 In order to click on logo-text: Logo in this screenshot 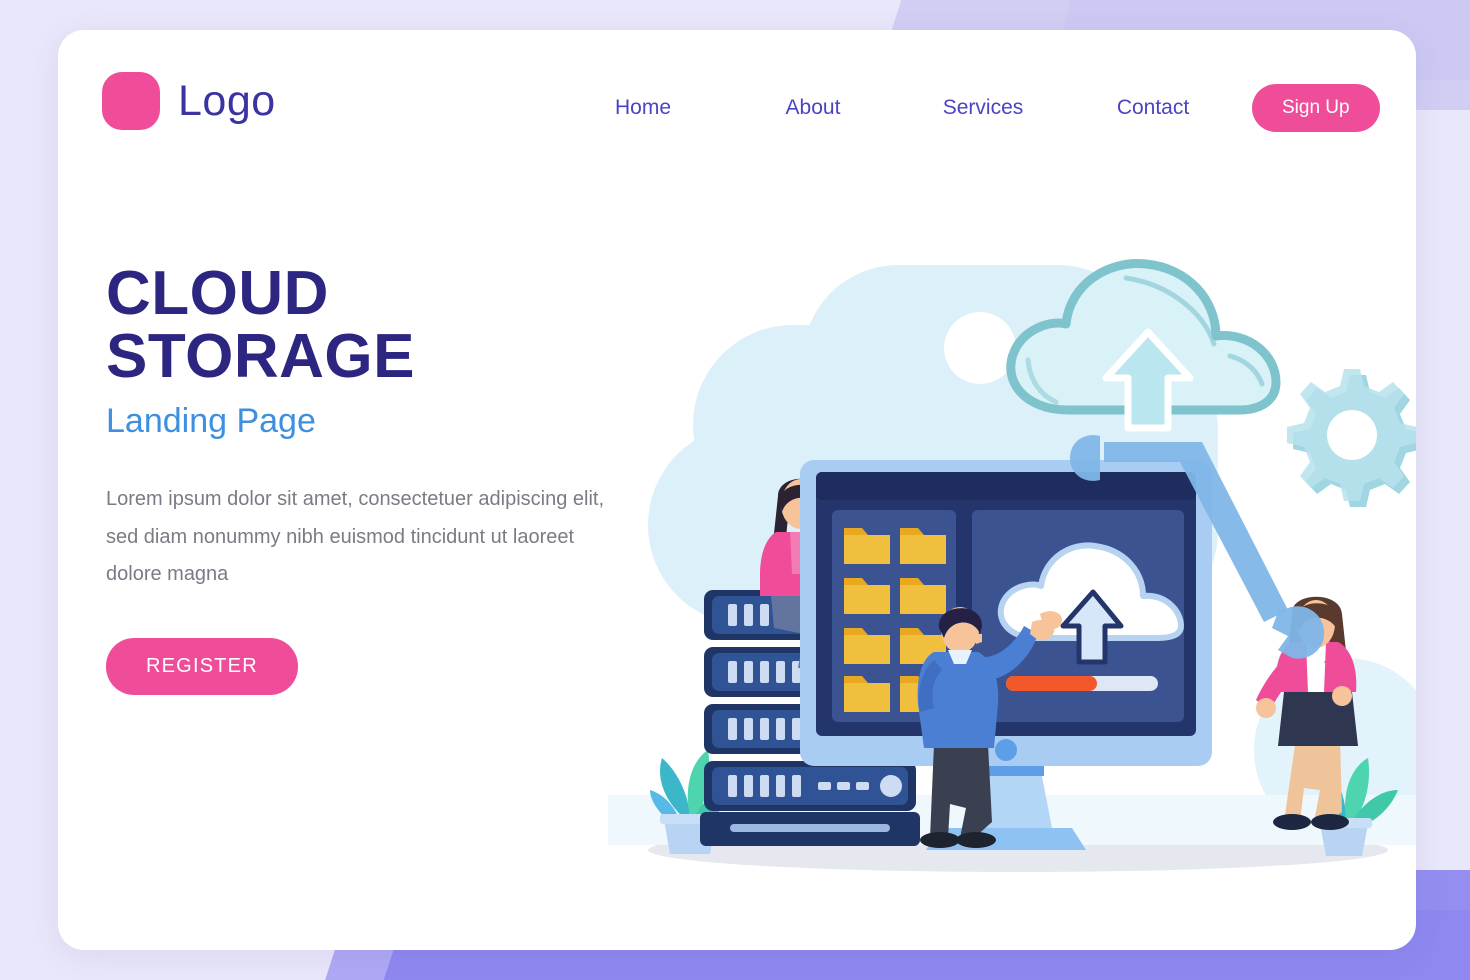, I will do `click(227, 100)`.